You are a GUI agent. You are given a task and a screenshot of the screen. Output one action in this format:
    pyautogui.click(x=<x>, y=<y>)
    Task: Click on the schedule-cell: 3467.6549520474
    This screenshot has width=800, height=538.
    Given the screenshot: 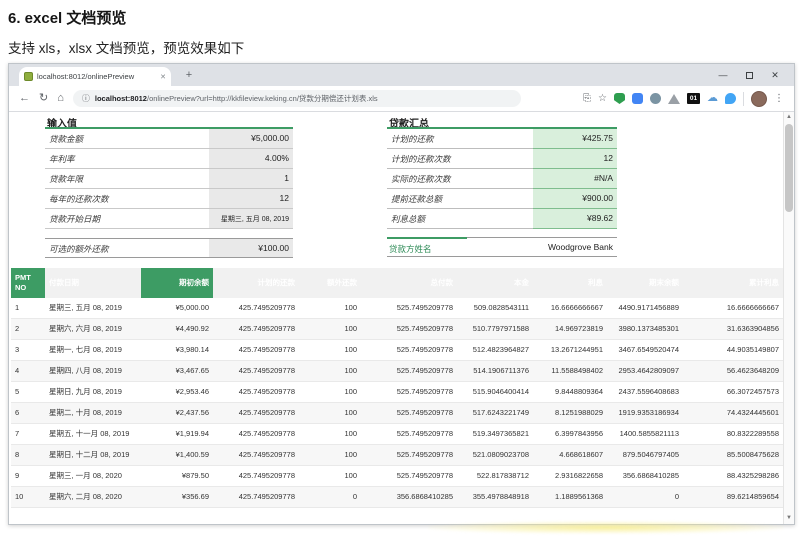 What is the action you would take?
    pyautogui.click(x=645, y=350)
    